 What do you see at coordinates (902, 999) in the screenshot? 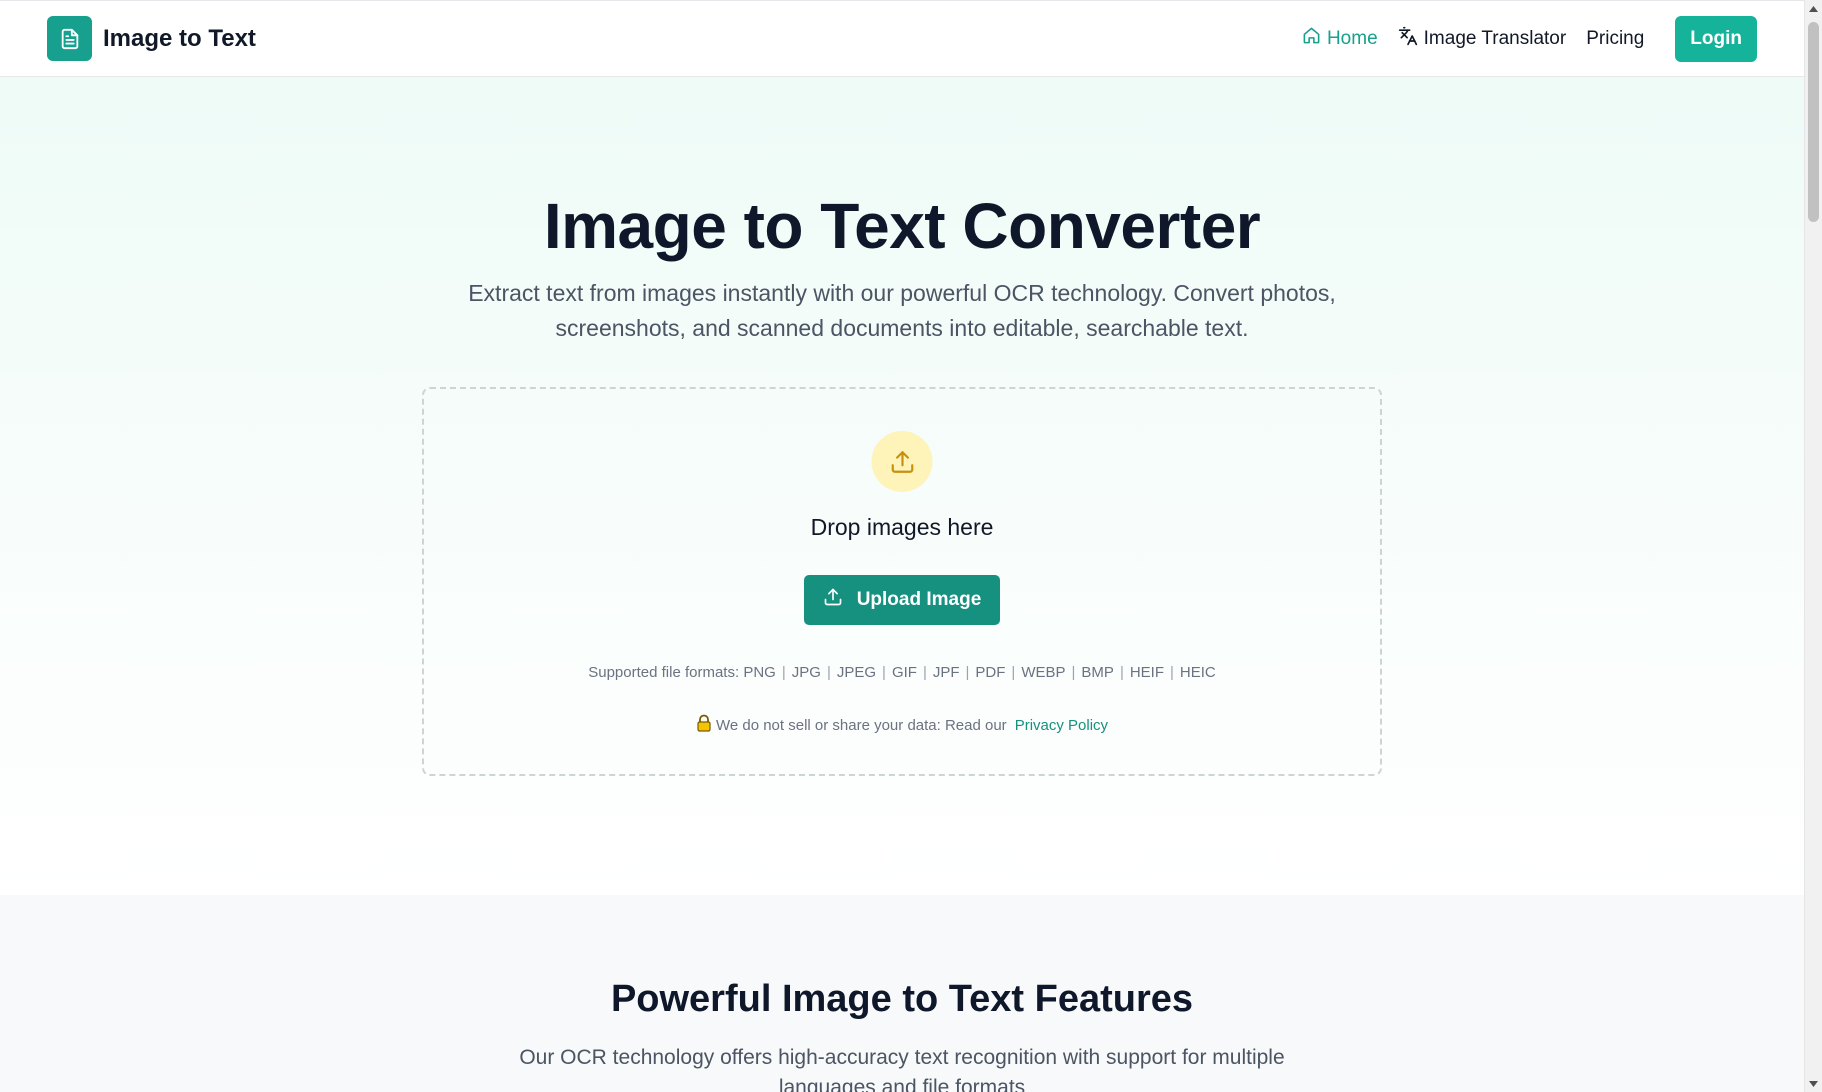
I see `features-title: Powerful Image to Text Features` at bounding box center [902, 999].